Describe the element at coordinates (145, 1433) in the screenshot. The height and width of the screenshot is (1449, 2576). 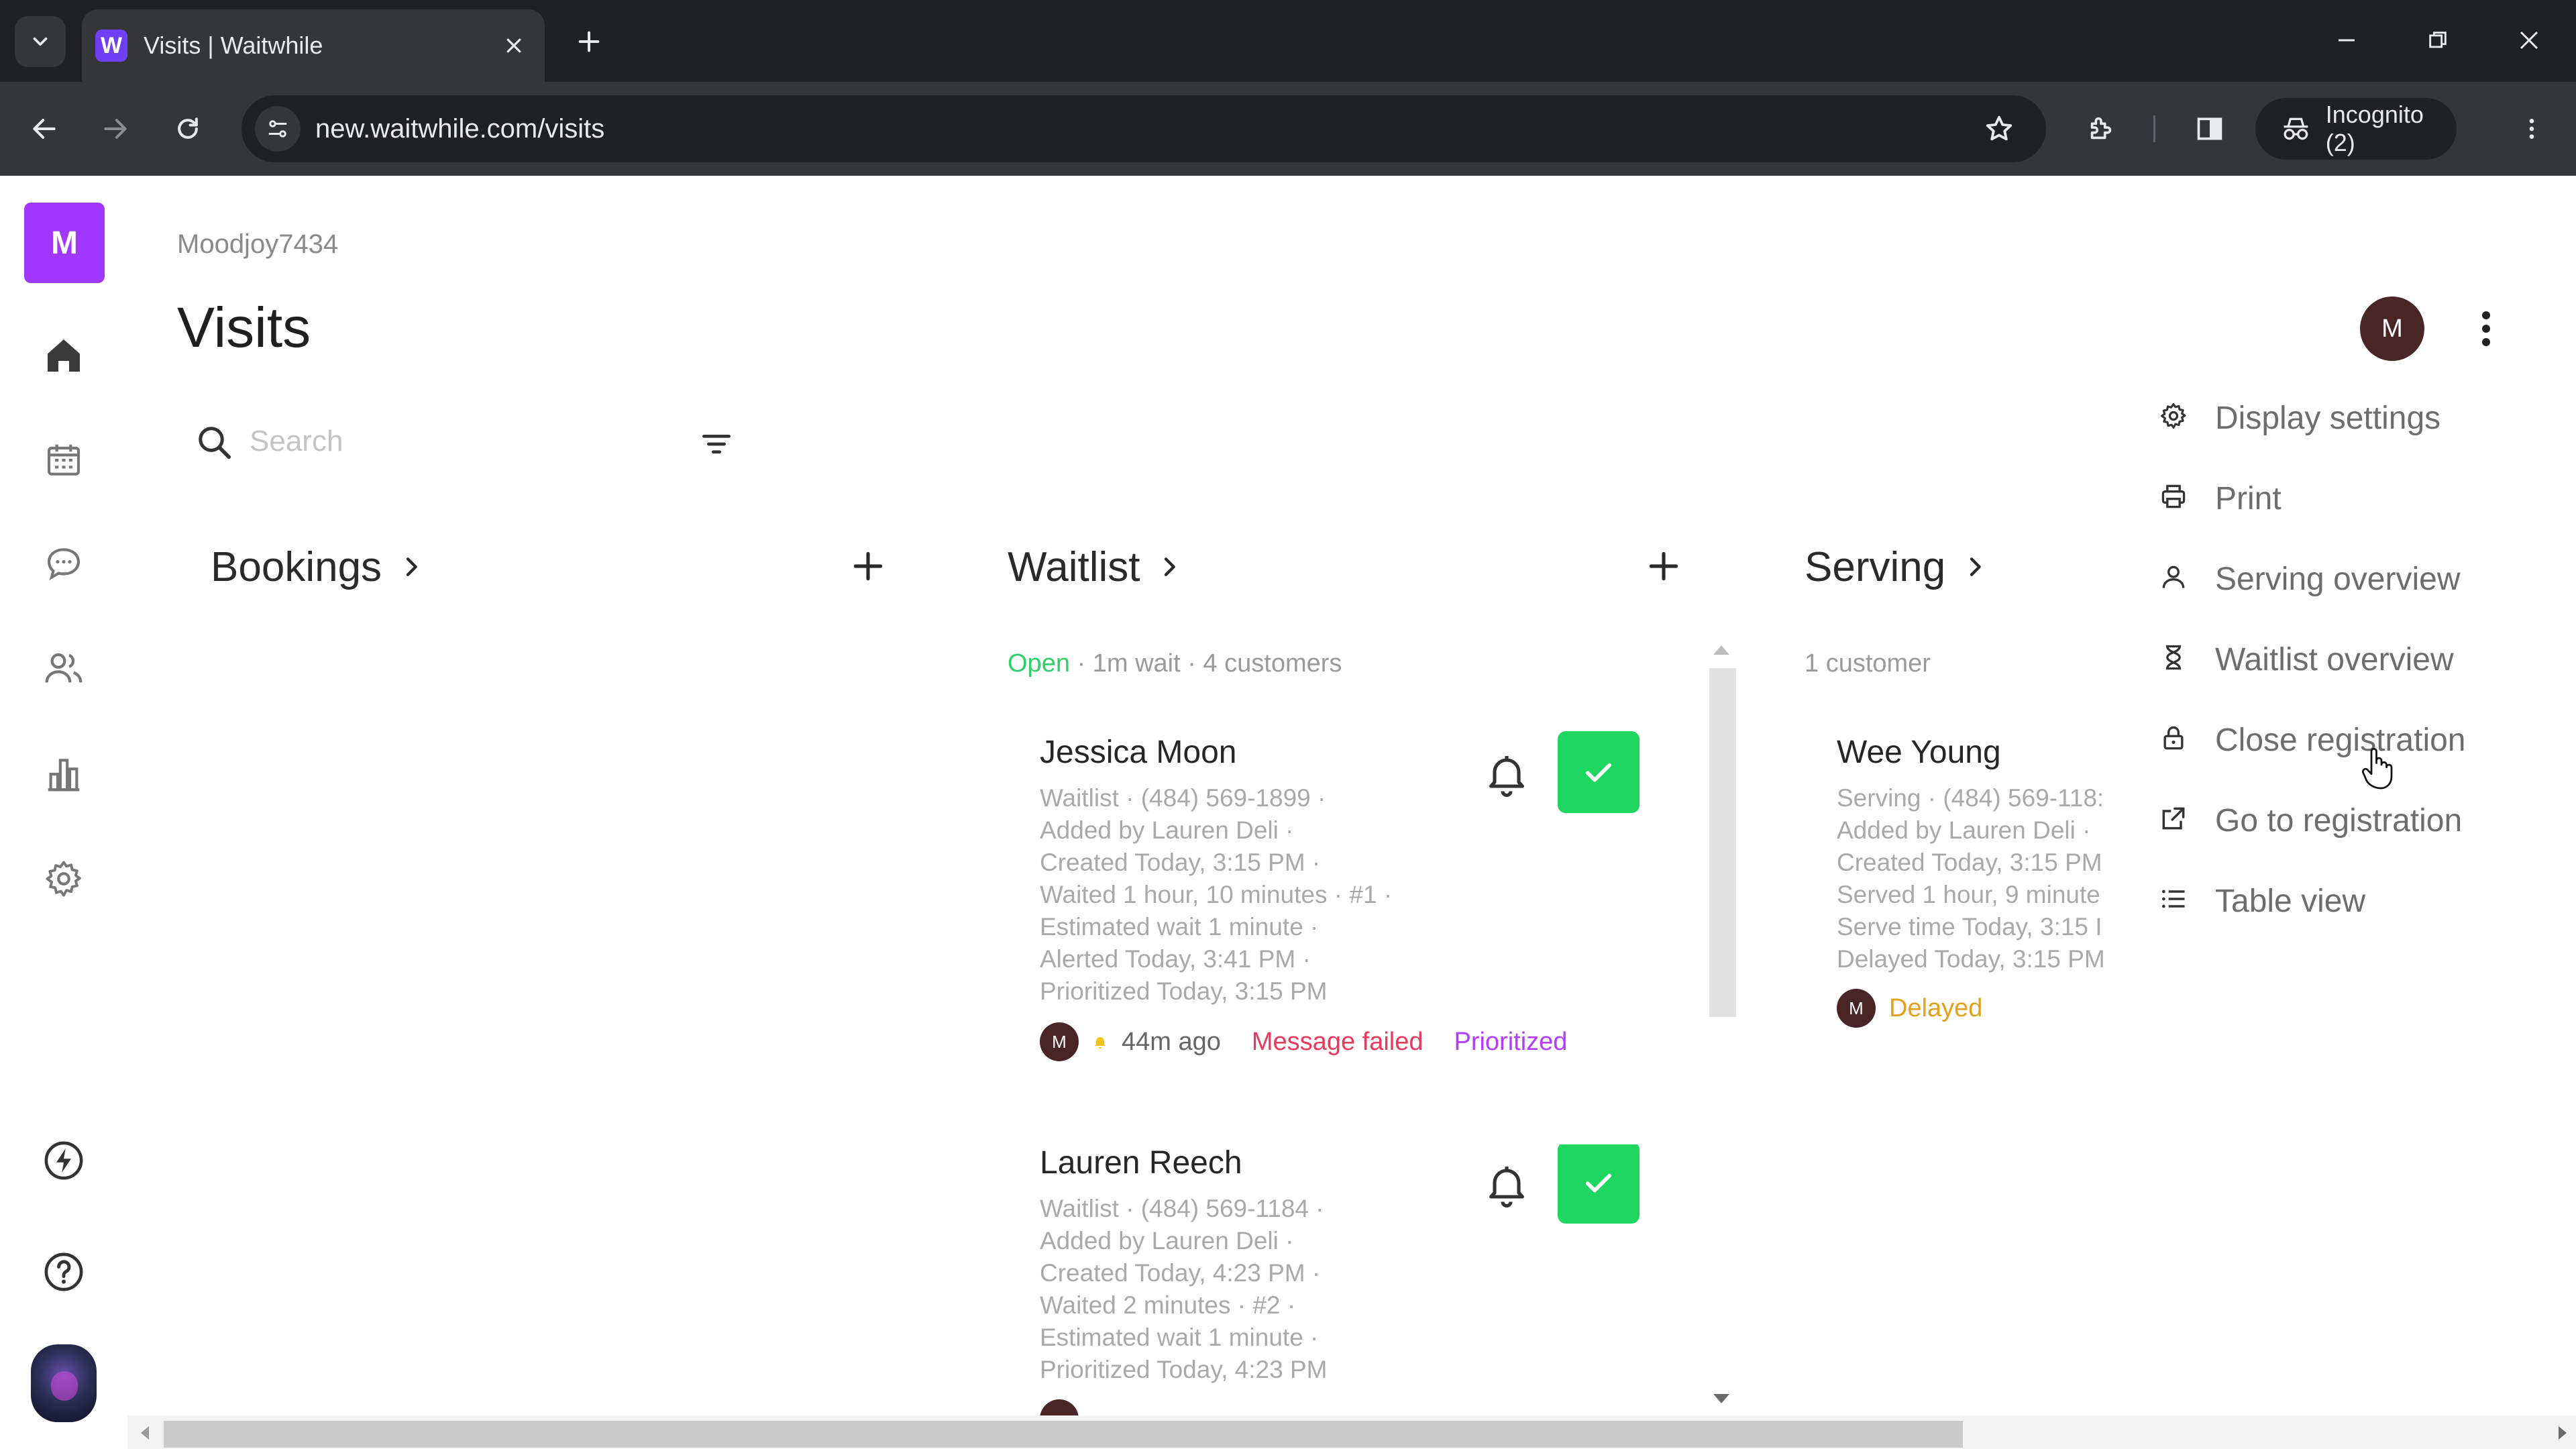
I see `scroll-left-arrow` at that location.